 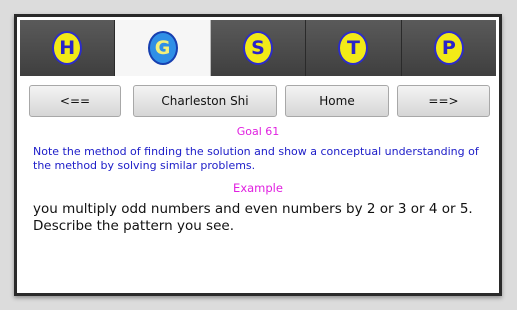 I want to click on example-heading: Example, so click(x=258, y=188).